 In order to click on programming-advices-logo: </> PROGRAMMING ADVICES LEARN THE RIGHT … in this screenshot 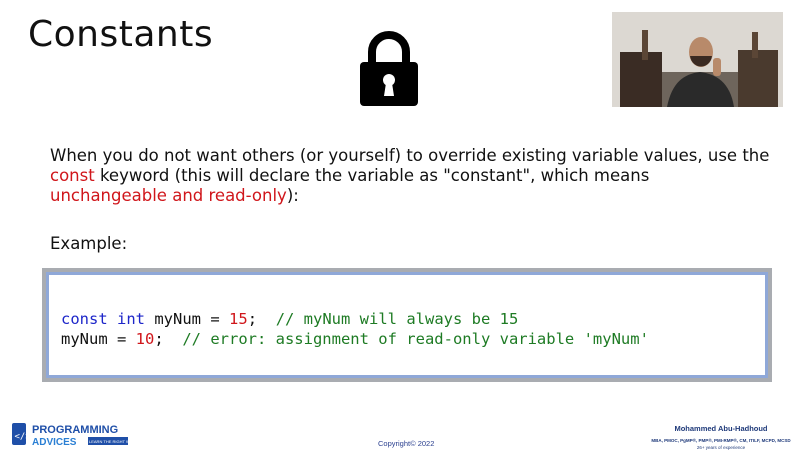, I will do `click(73, 435)`.